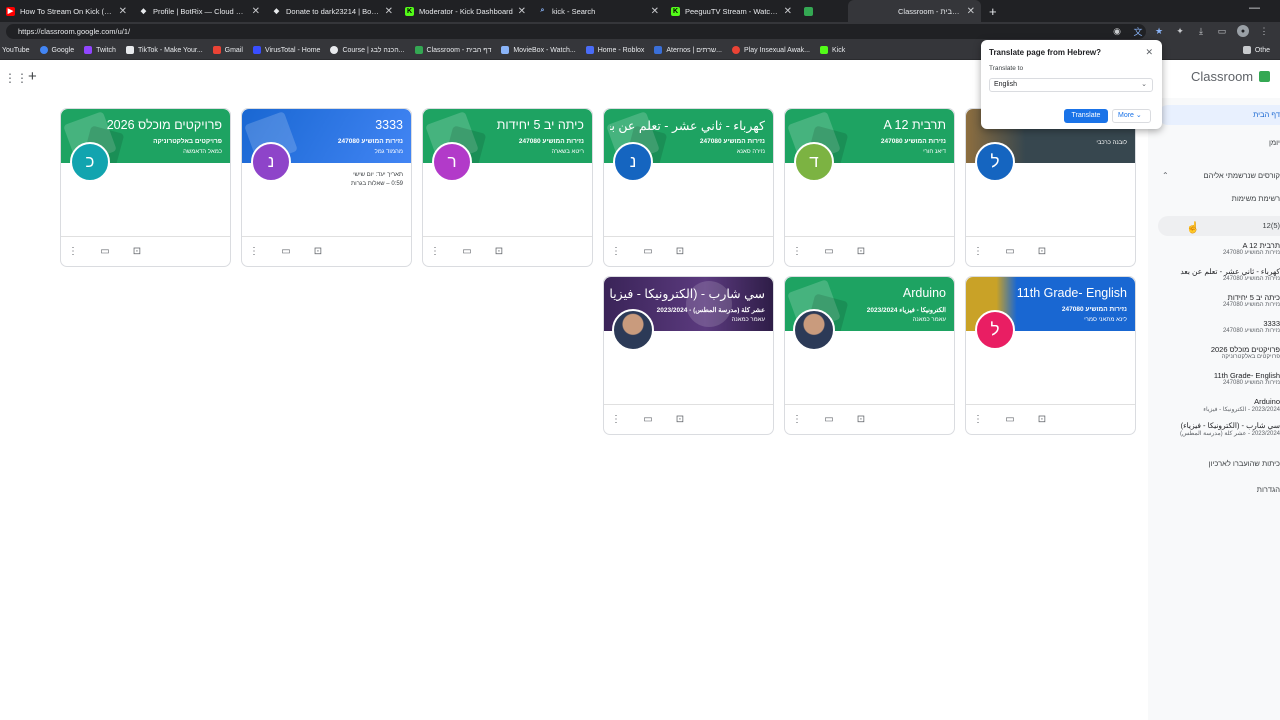 The image size is (1280, 720). Describe the element at coordinates (506, 125) in the screenshot. I see `card-title: כיתה יב 5 יחידות` at that location.